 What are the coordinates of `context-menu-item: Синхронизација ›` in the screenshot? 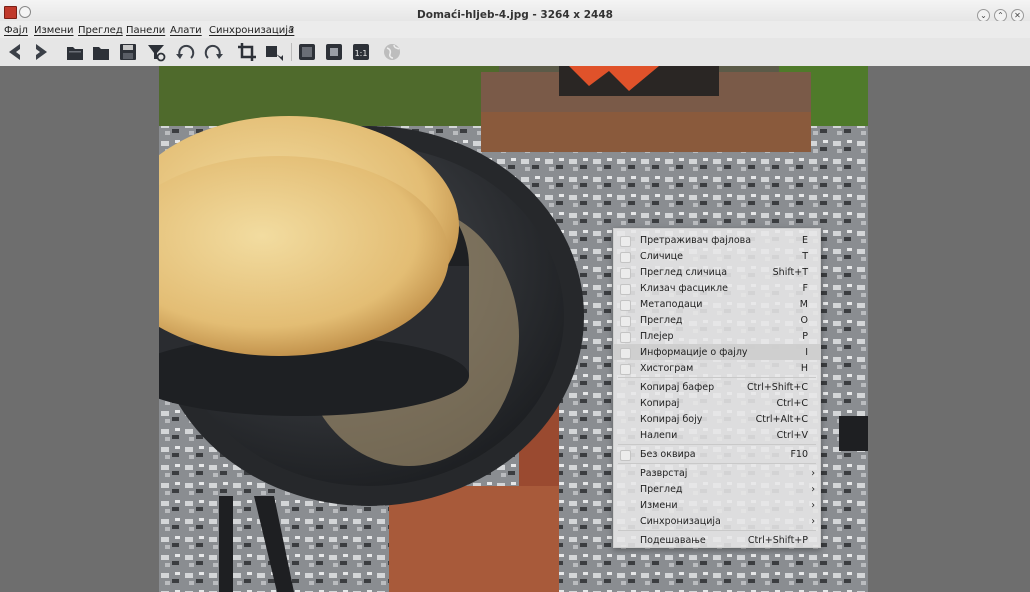 It's located at (717, 521).